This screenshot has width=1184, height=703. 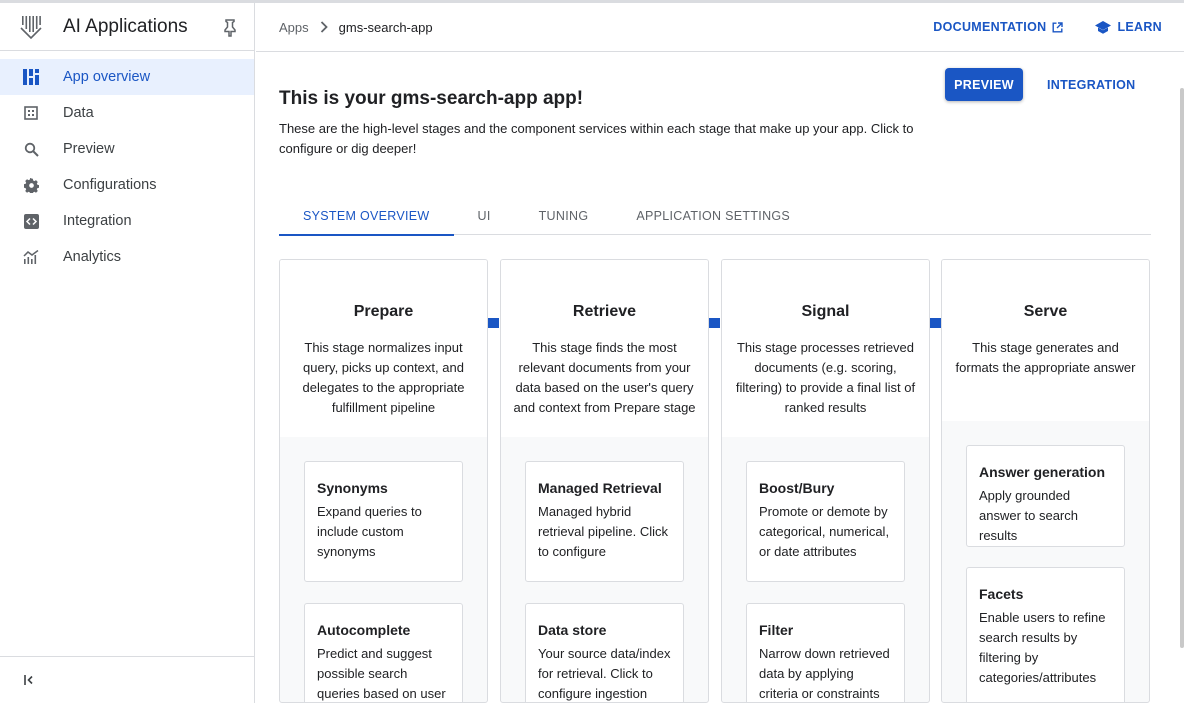 What do you see at coordinates (720, 27) in the screenshot?
I see `top-bar: Apps gms-search-app DOCUMENTATION LEARN` at bounding box center [720, 27].